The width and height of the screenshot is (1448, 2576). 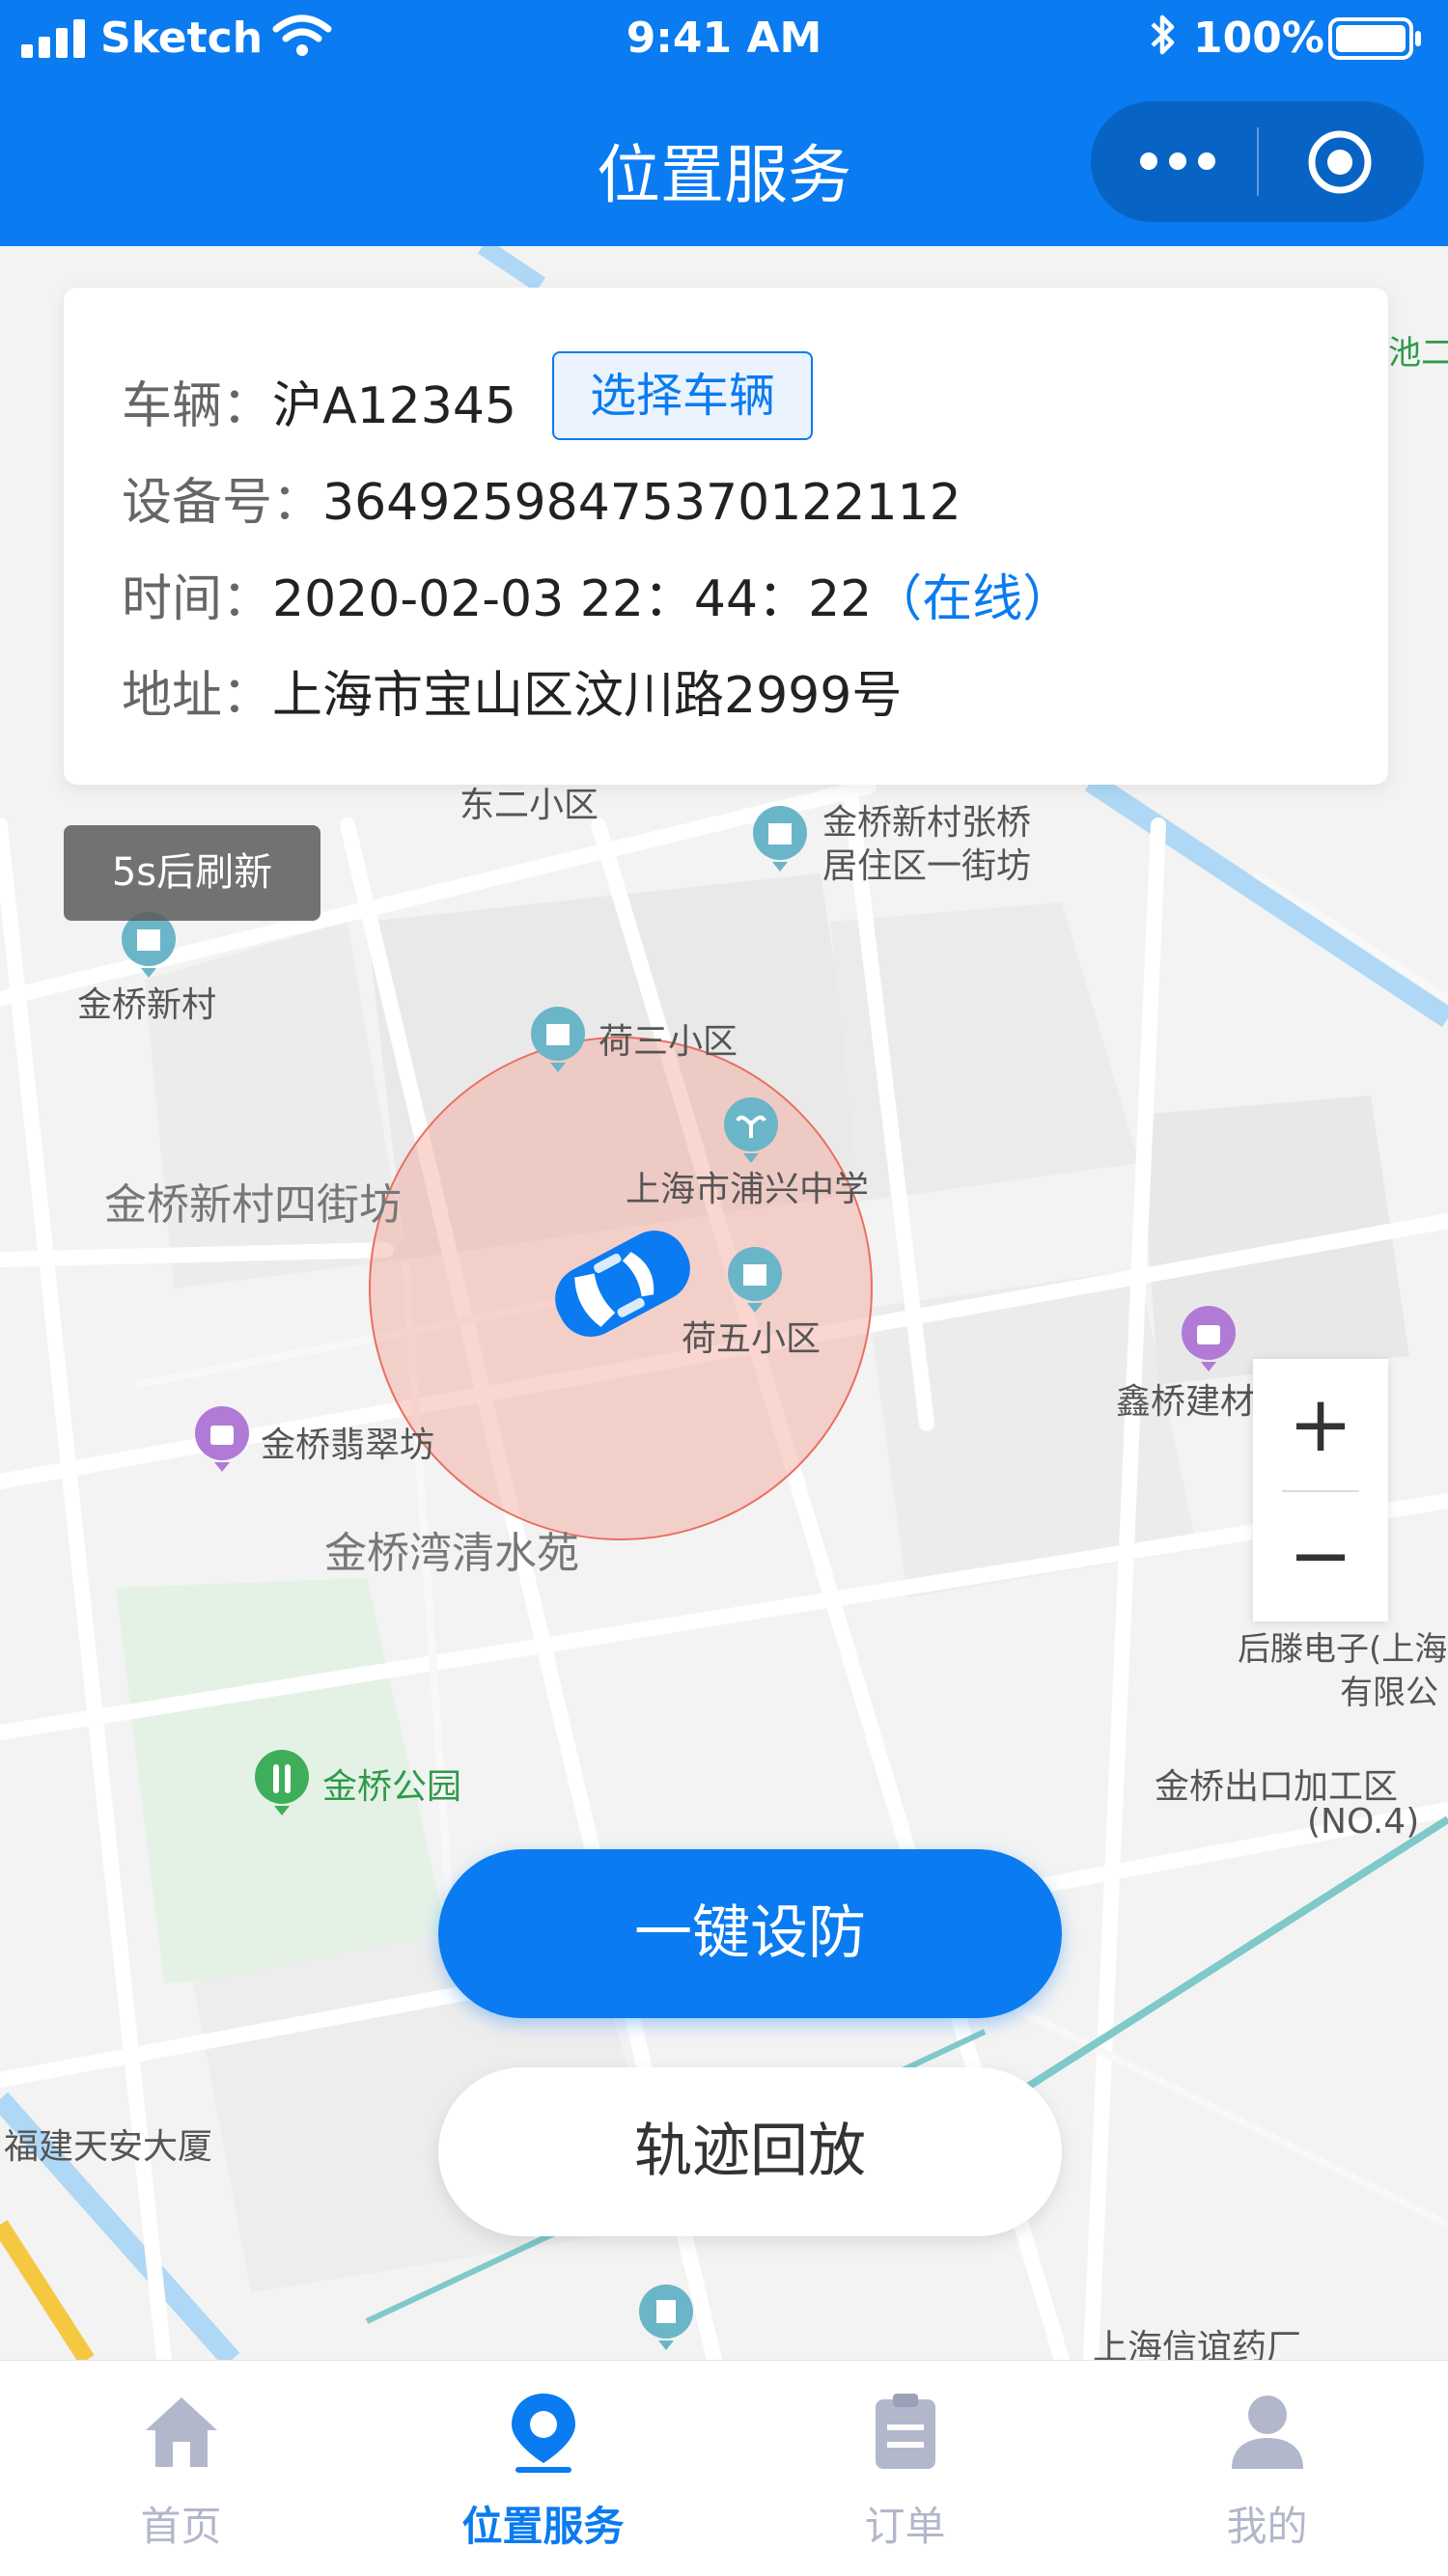 What do you see at coordinates (1267, 2526) in the screenshot?
I see `tab-label: 我的` at bounding box center [1267, 2526].